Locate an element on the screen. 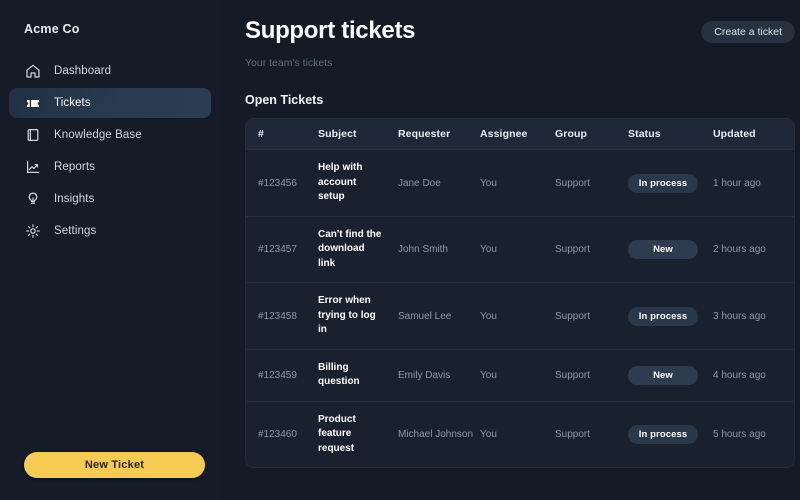 Image resolution: width=800 pixels, height=500 pixels. sidebar-item-label: Insights is located at coordinates (74, 199).